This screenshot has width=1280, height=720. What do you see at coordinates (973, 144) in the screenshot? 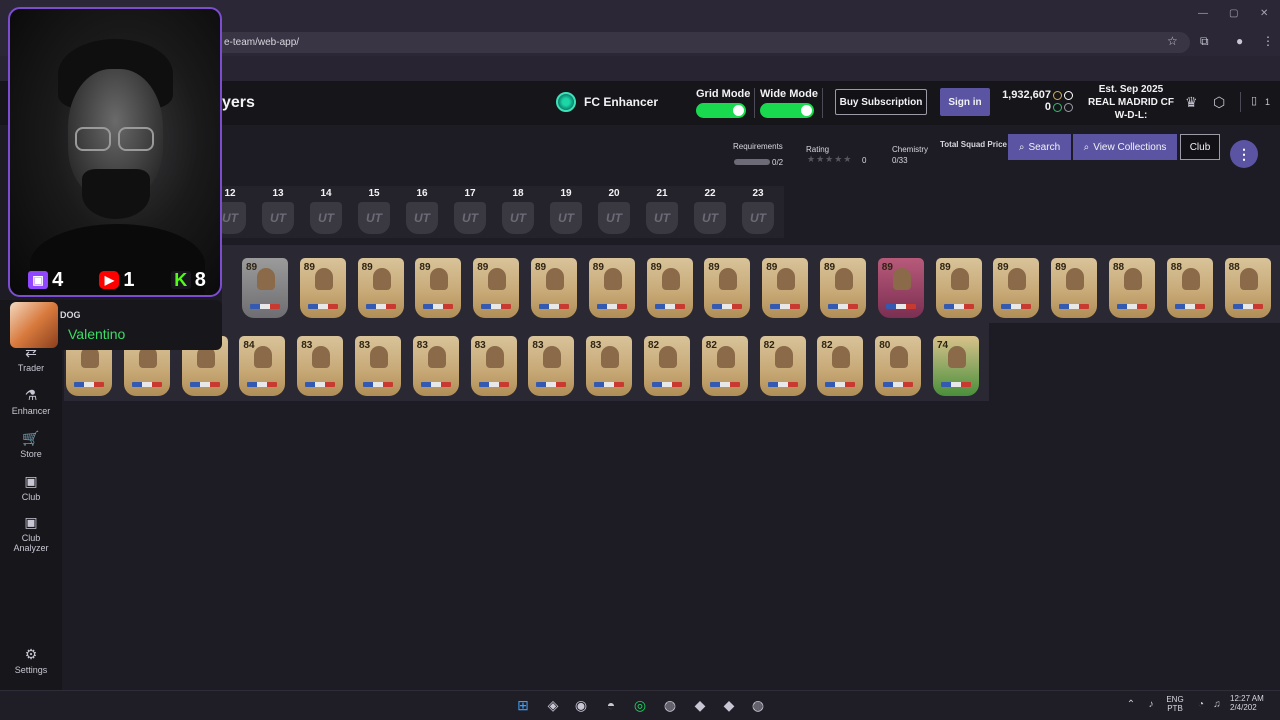
I see `total-squad-price-label: Total Squad Price` at bounding box center [973, 144].